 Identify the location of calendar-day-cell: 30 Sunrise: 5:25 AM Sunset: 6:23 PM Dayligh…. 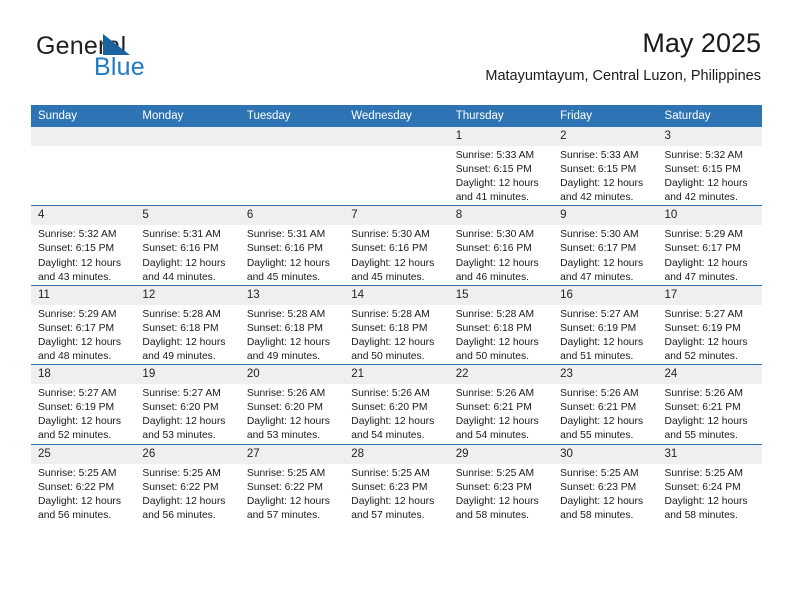
(605, 483).